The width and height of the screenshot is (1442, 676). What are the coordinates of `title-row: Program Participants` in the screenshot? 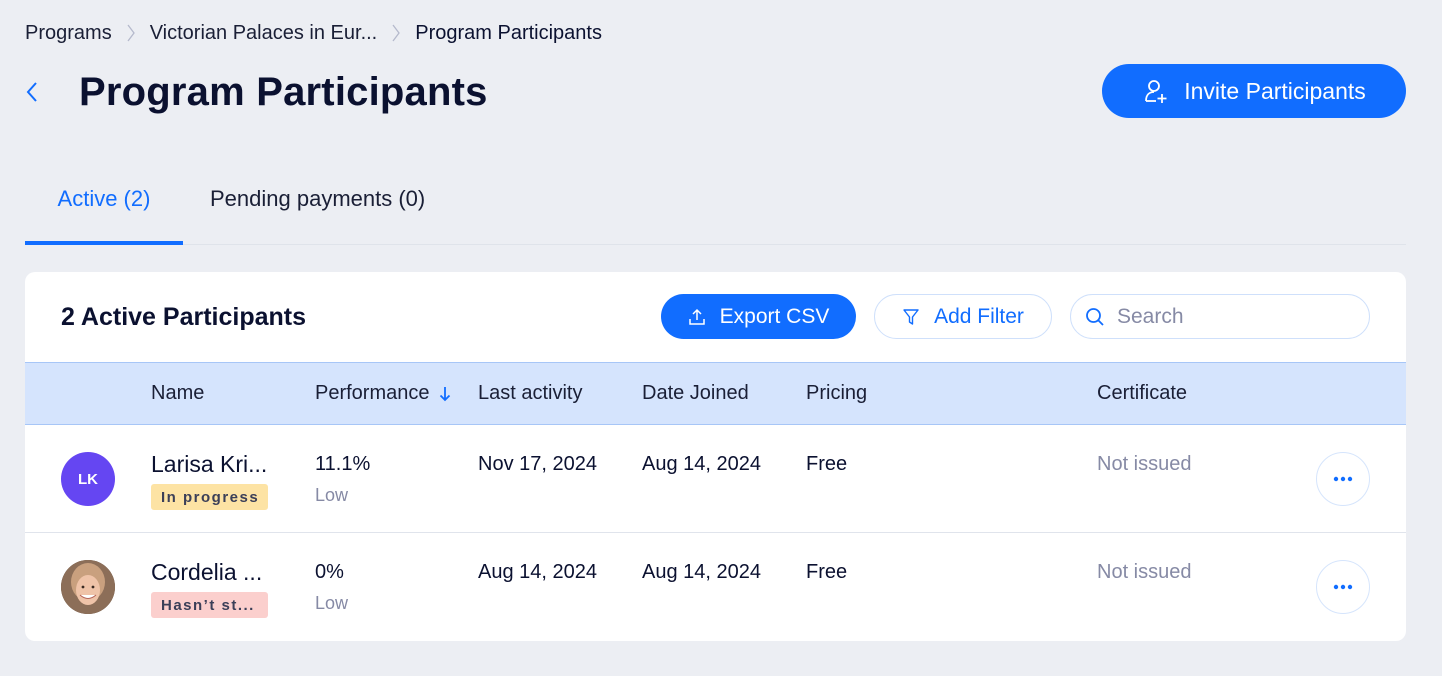 It's located at (256, 92).